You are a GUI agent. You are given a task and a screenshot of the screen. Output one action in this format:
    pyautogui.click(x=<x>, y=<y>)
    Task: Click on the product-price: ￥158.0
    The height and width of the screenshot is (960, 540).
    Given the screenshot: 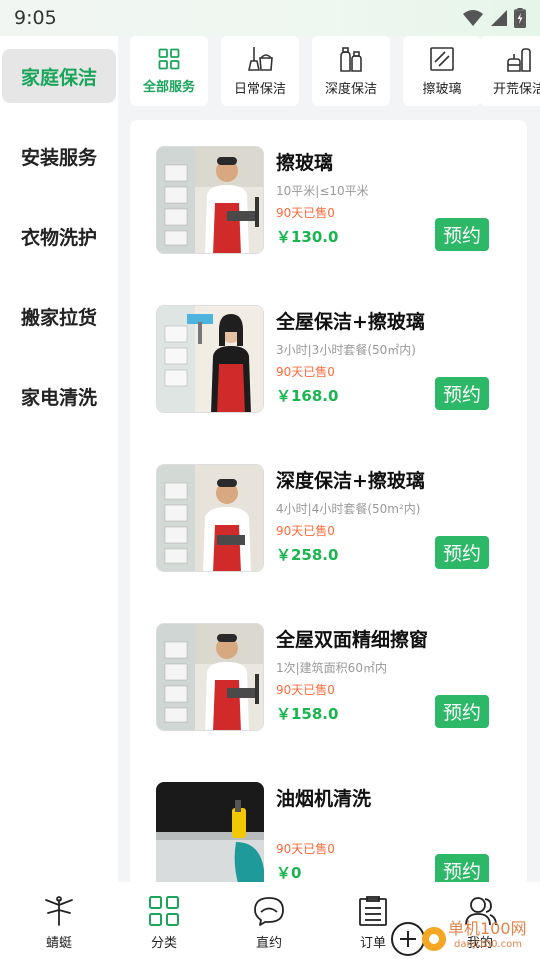 What is the action you would take?
    pyautogui.click(x=307, y=714)
    